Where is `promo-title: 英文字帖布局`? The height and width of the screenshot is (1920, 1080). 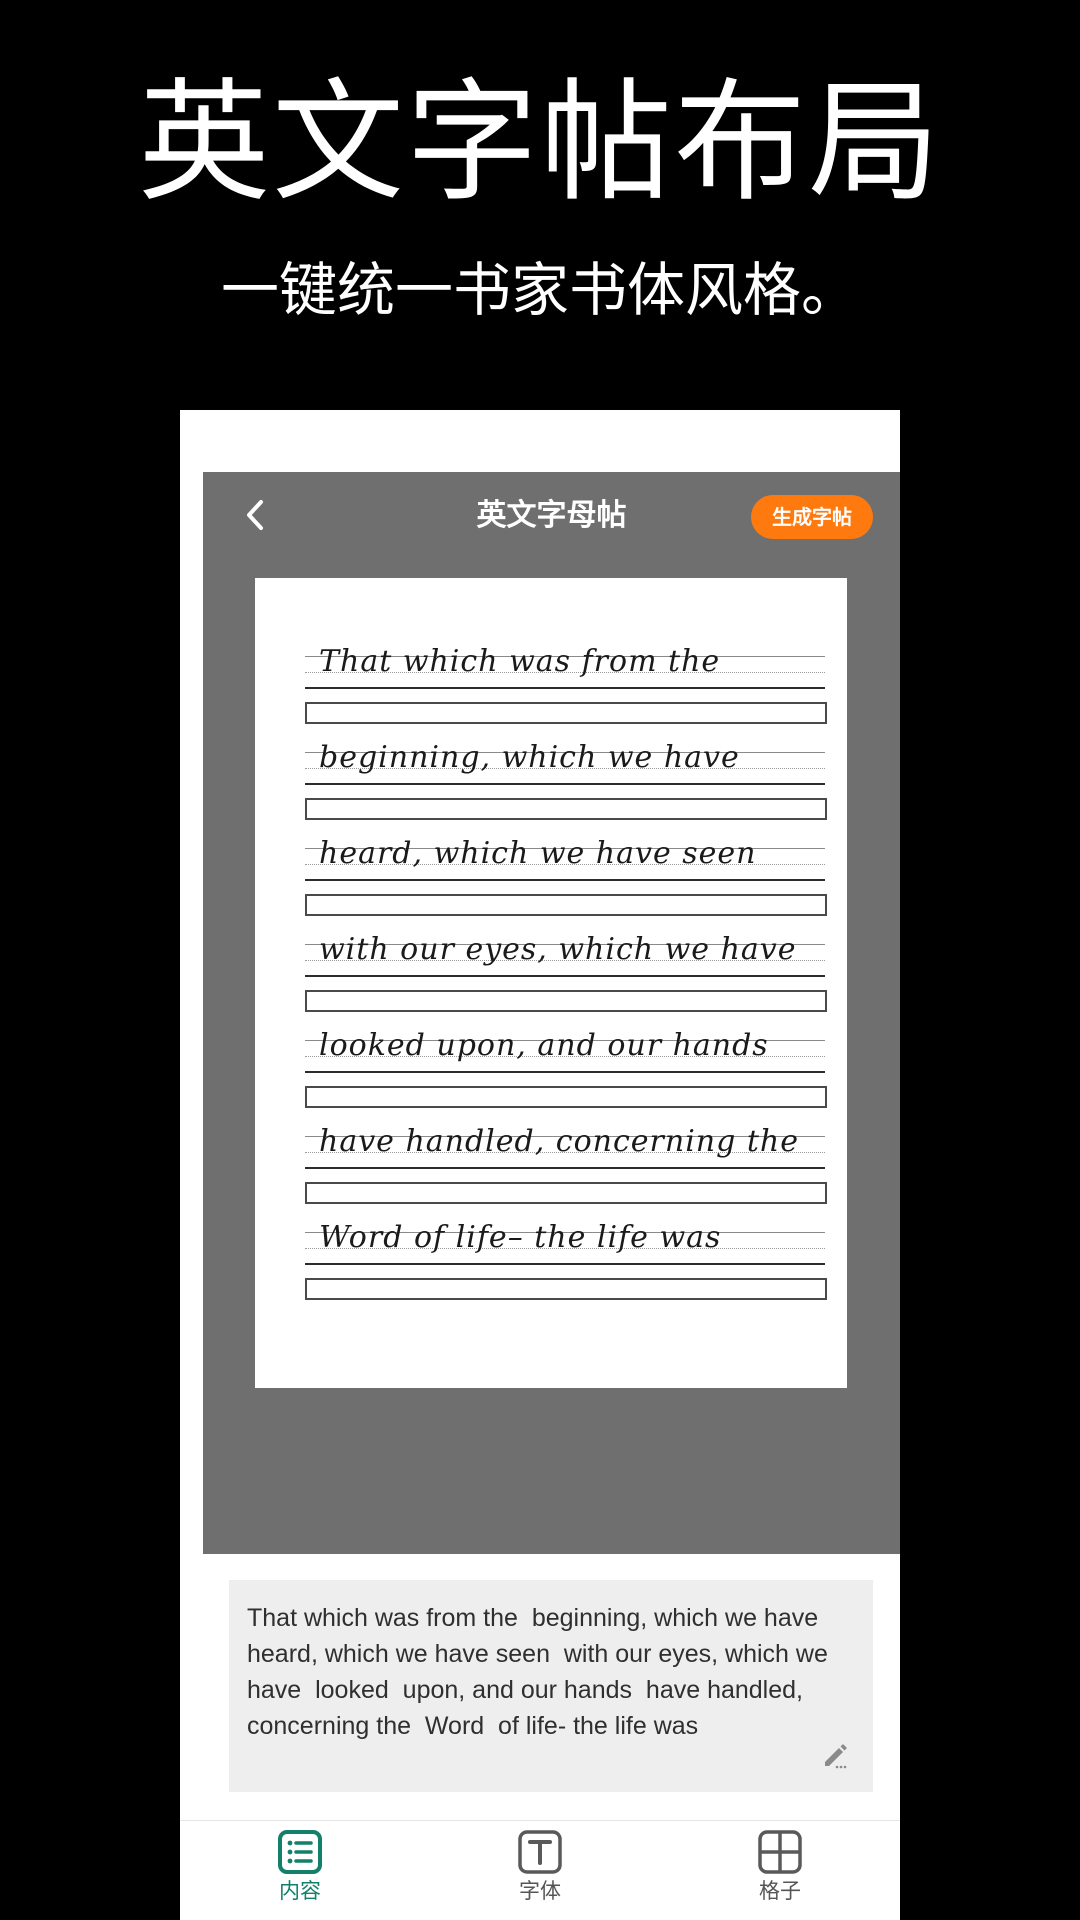
promo-title: 英文字帖布局 is located at coordinates (540, 143).